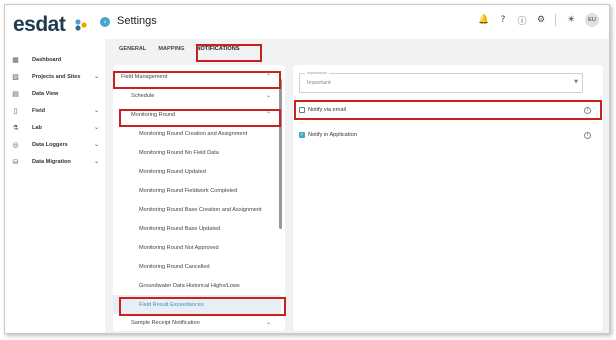 The image size is (616, 340). What do you see at coordinates (319, 83) in the screenshot?
I see `importance-value: Important` at bounding box center [319, 83].